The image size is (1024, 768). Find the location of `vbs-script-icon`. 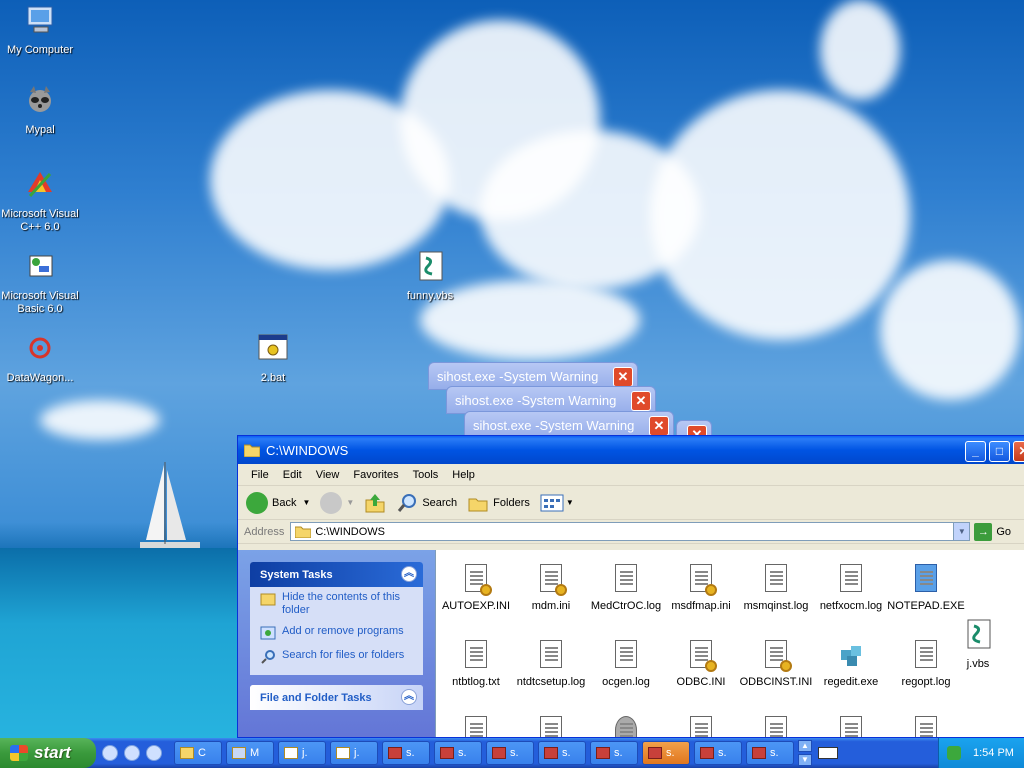

vbs-script-icon is located at coordinates (431, 266).